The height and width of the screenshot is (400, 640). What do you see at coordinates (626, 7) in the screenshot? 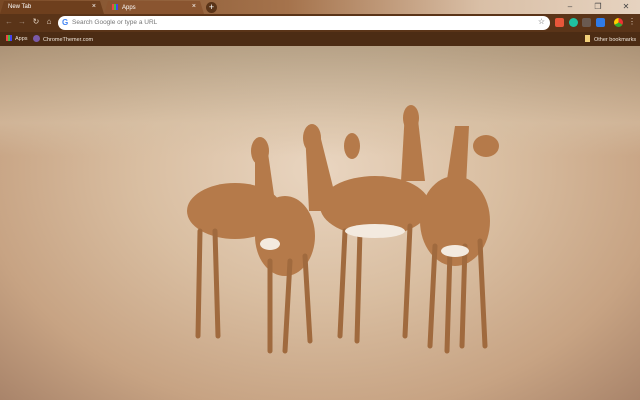
I see `close-window-button: ✕` at bounding box center [626, 7].